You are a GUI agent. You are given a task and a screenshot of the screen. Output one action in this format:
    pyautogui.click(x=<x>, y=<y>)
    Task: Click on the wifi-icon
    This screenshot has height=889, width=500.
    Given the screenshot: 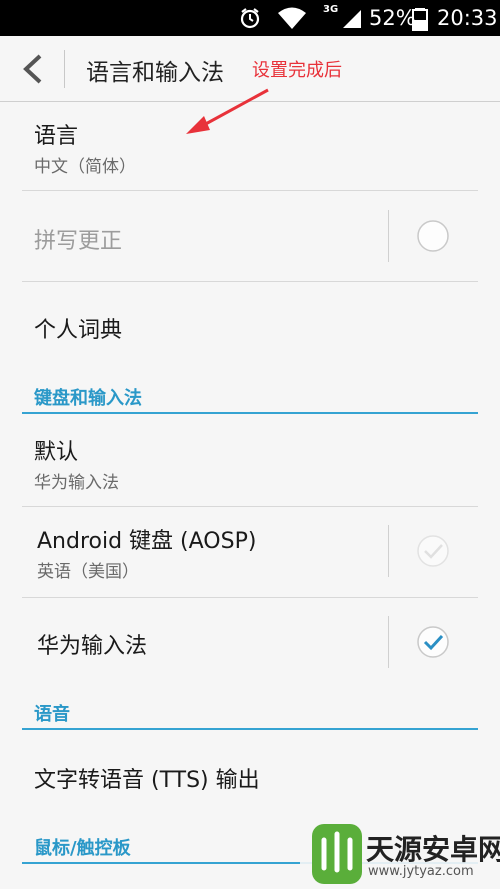 What is the action you would take?
    pyautogui.click(x=292, y=18)
    